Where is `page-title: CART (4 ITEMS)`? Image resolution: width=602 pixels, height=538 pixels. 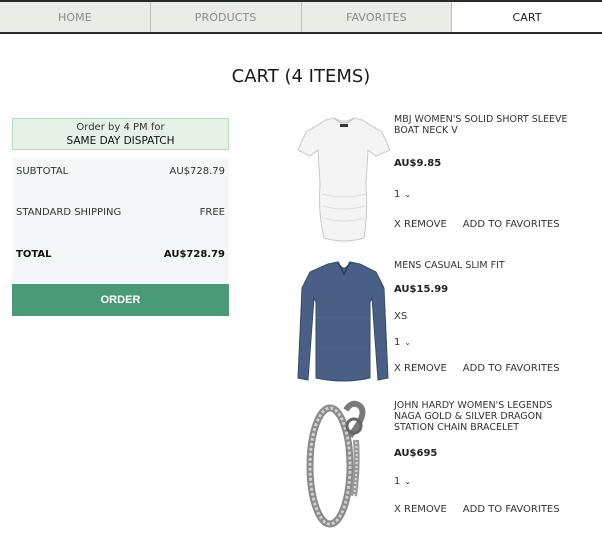 page-title: CART (4 ITEMS) is located at coordinates (301, 76).